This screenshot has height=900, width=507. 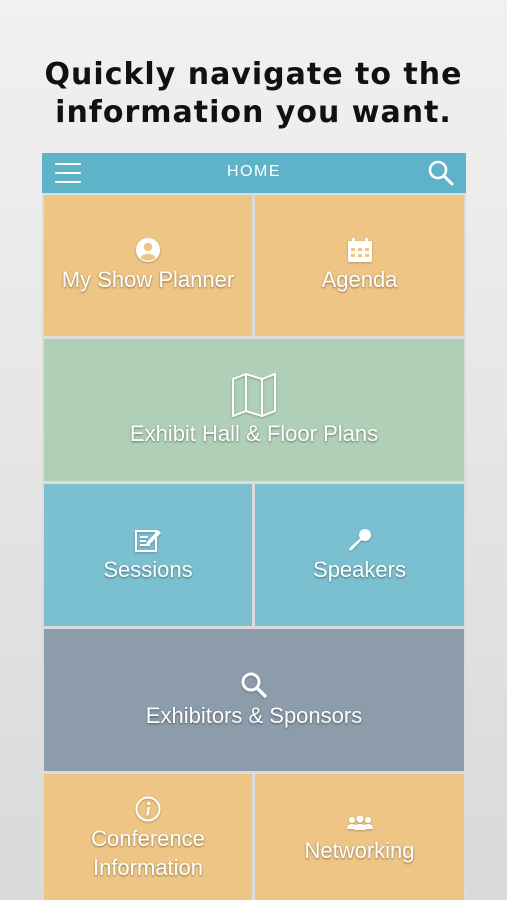 I want to click on info-icon, so click(x=148, y=809).